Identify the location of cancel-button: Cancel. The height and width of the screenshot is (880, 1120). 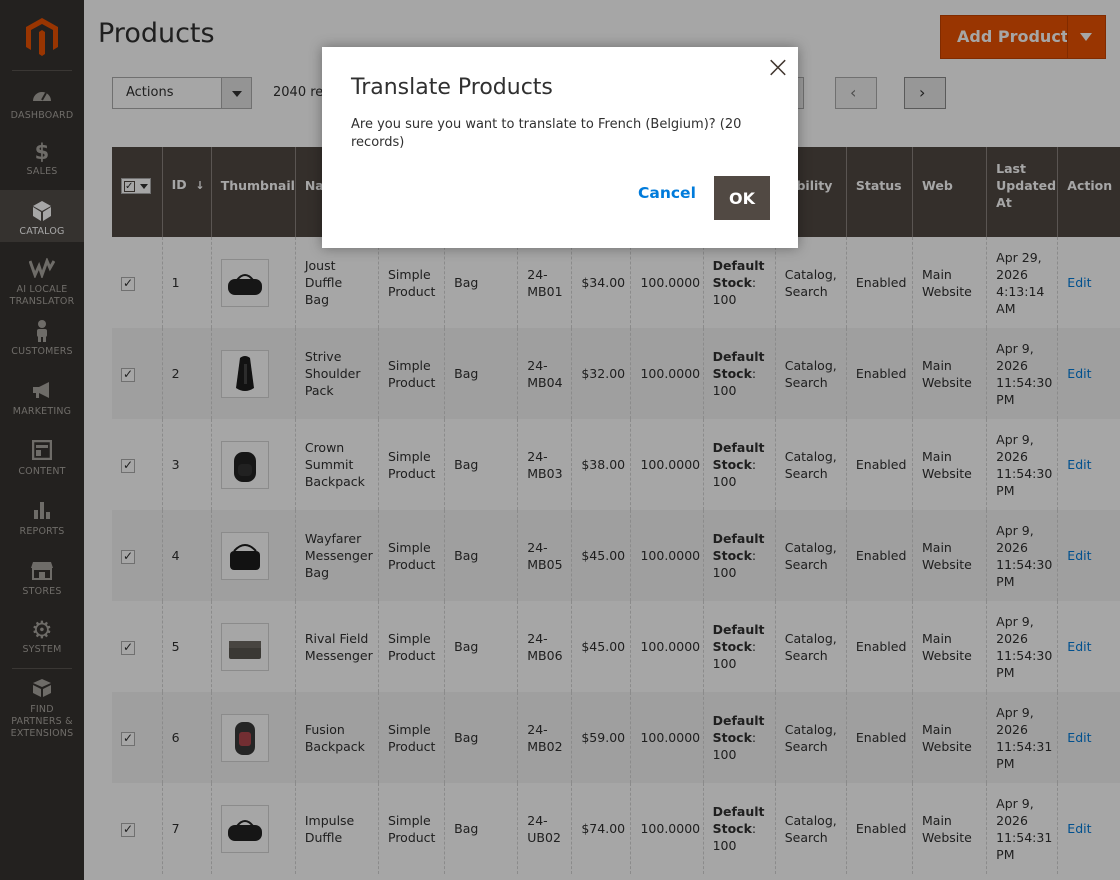
(667, 193).